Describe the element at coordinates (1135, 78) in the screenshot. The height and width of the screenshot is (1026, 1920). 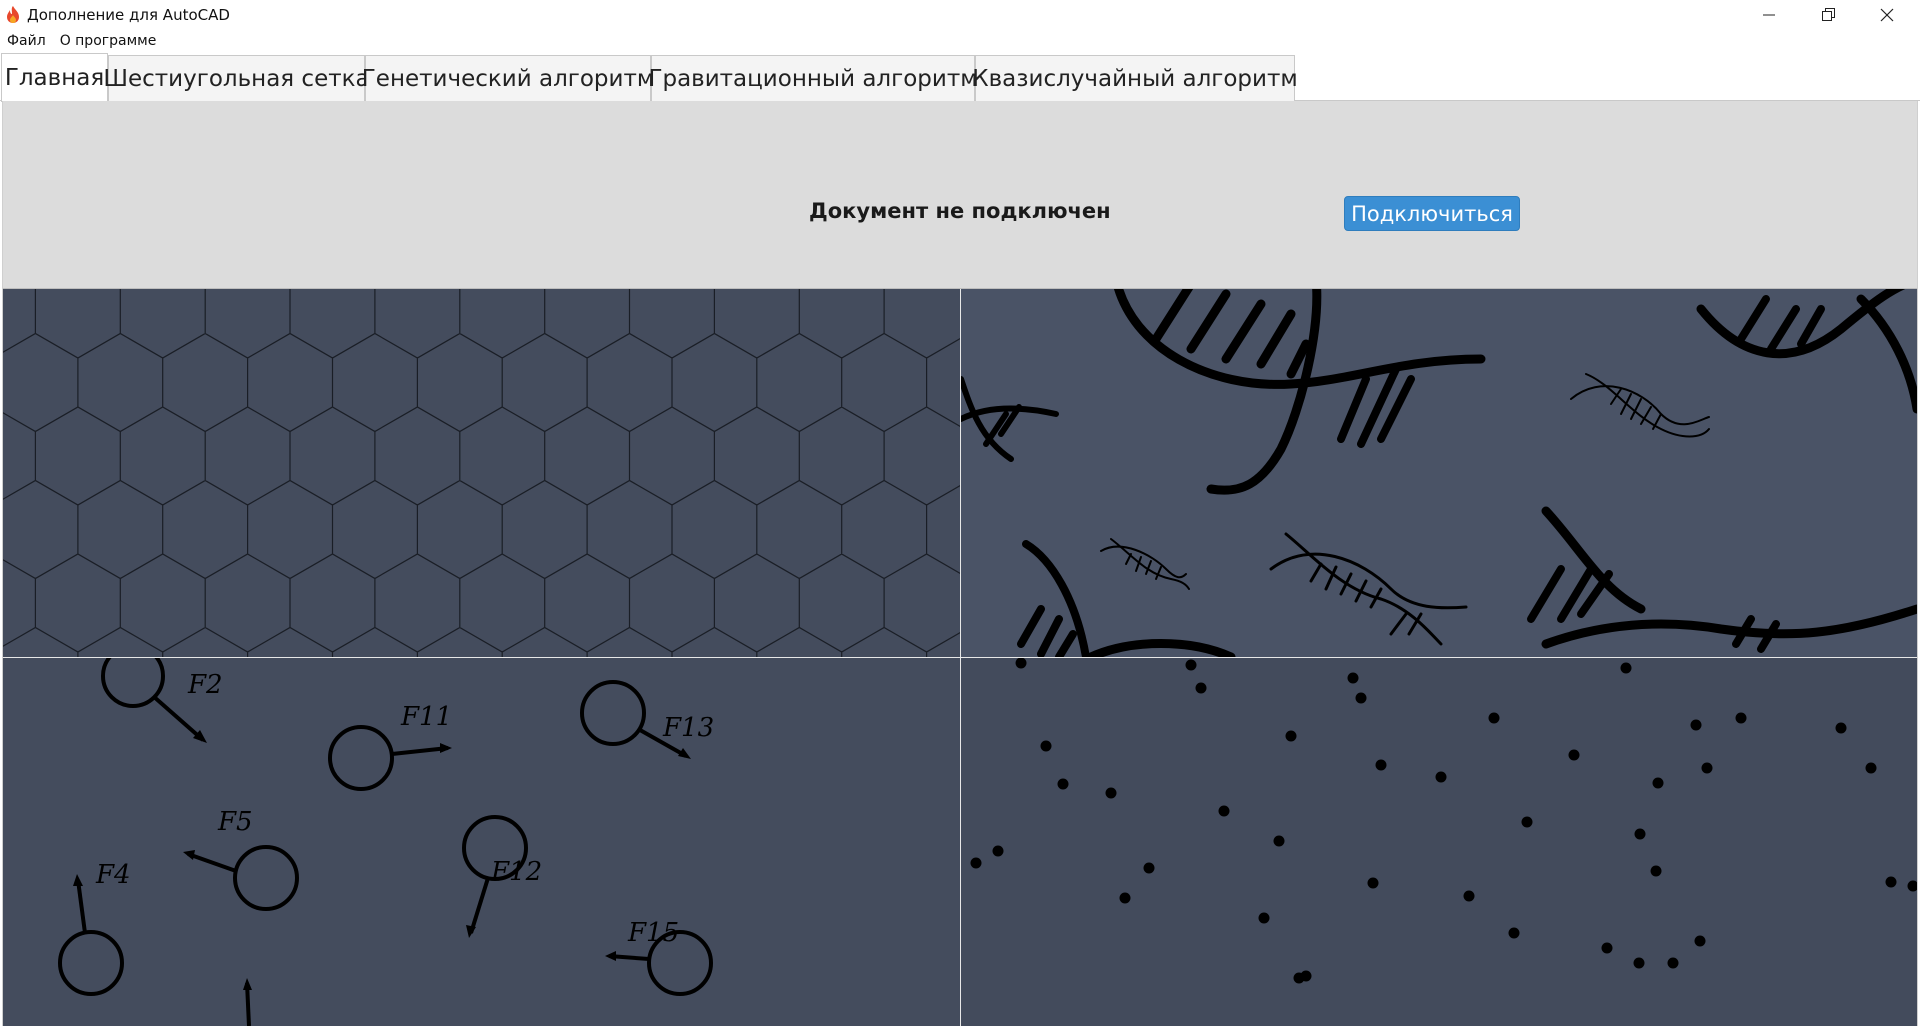
I see `tab-quasirandom: Квазислучайный алгоритм` at that location.